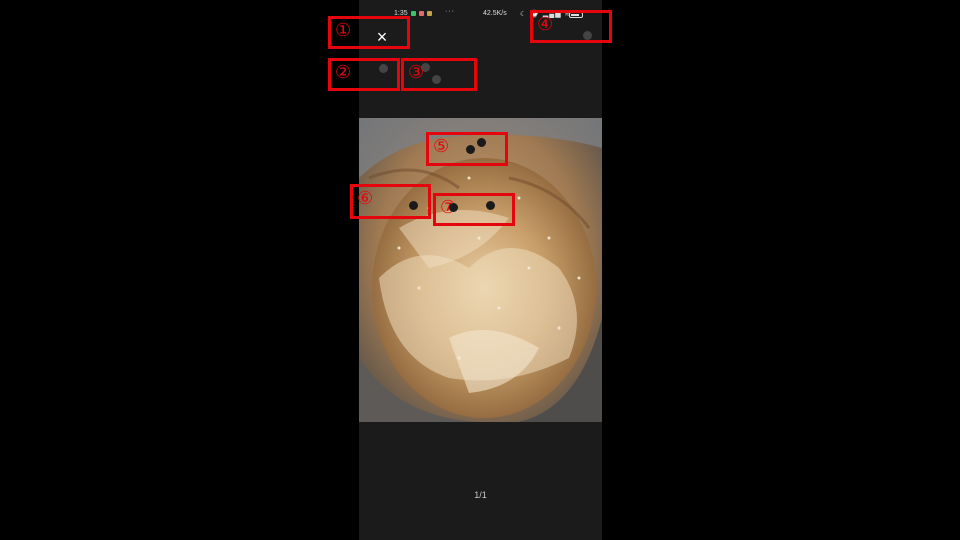 The image size is (960, 540). What do you see at coordinates (450, 11) in the screenshot?
I see `more-notifications-icon: ···` at bounding box center [450, 11].